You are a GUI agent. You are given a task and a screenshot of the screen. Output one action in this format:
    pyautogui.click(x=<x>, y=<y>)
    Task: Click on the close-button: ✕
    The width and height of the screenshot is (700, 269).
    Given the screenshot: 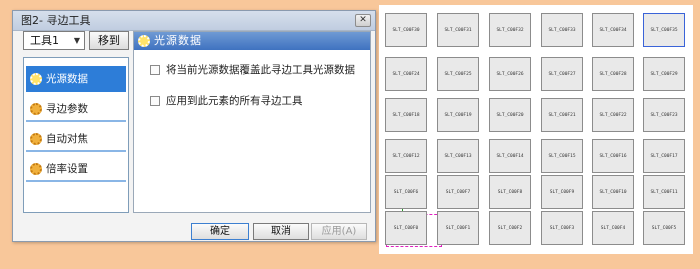 What is the action you would take?
    pyautogui.click(x=363, y=20)
    